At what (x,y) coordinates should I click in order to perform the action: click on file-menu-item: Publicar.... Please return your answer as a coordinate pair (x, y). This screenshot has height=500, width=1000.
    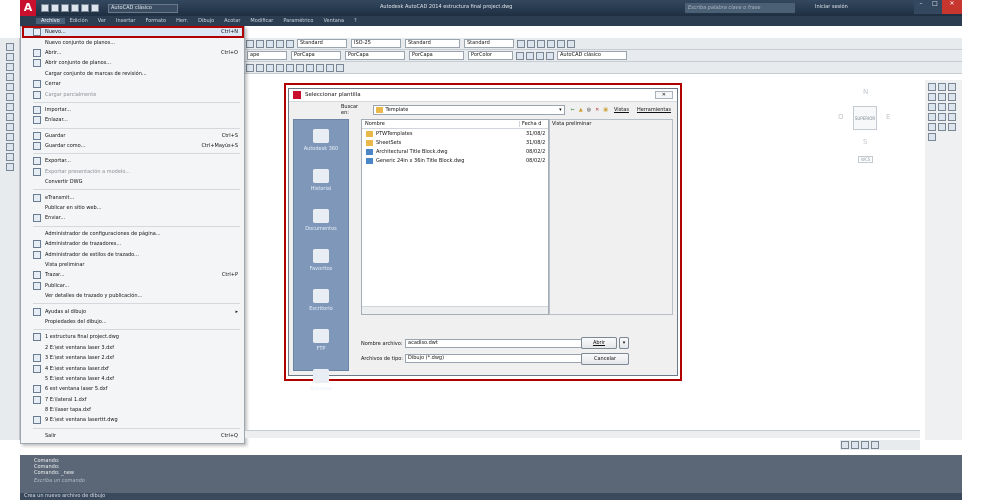
    Looking at the image, I should click on (132, 286).